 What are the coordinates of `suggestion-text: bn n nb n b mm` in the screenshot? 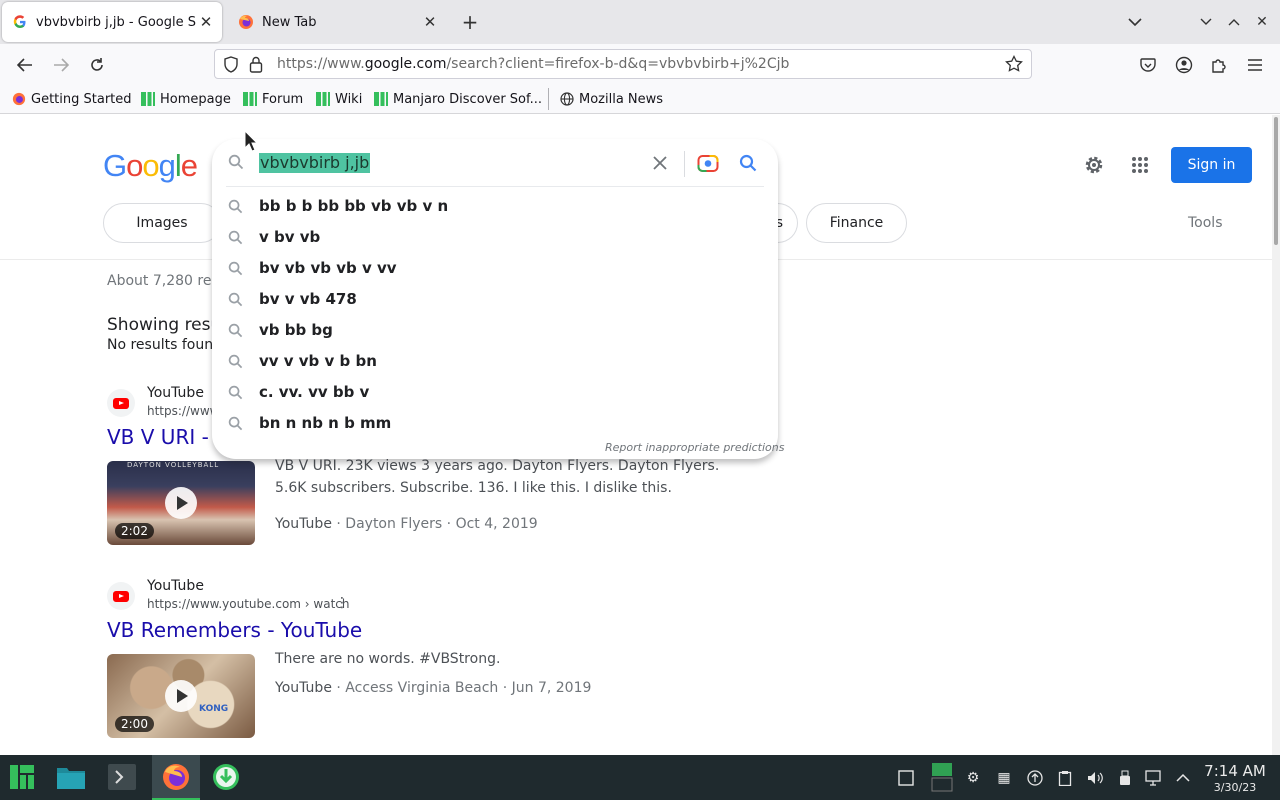 It's located at (325, 423).